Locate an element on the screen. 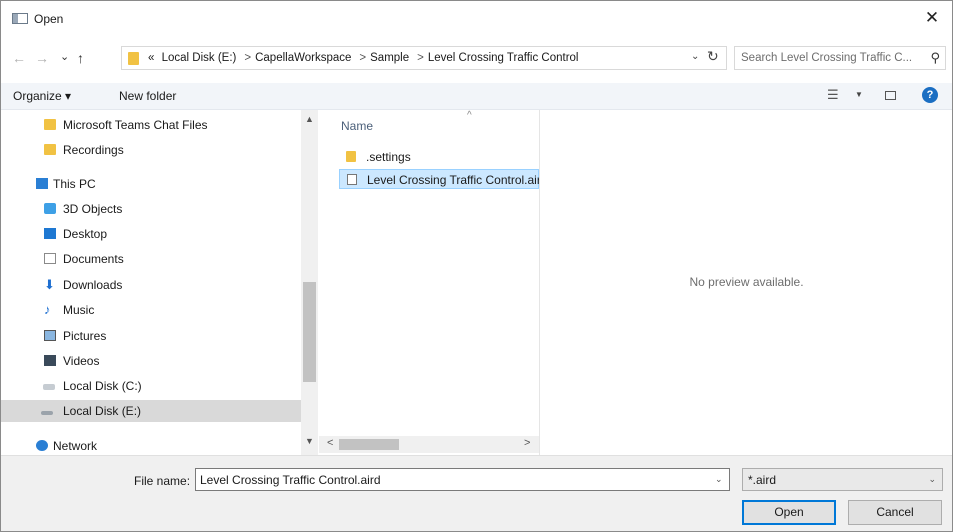 The height and width of the screenshot is (532, 953). sidebar-item-local-disk-e: Local Disk (E:) is located at coordinates (151, 411).